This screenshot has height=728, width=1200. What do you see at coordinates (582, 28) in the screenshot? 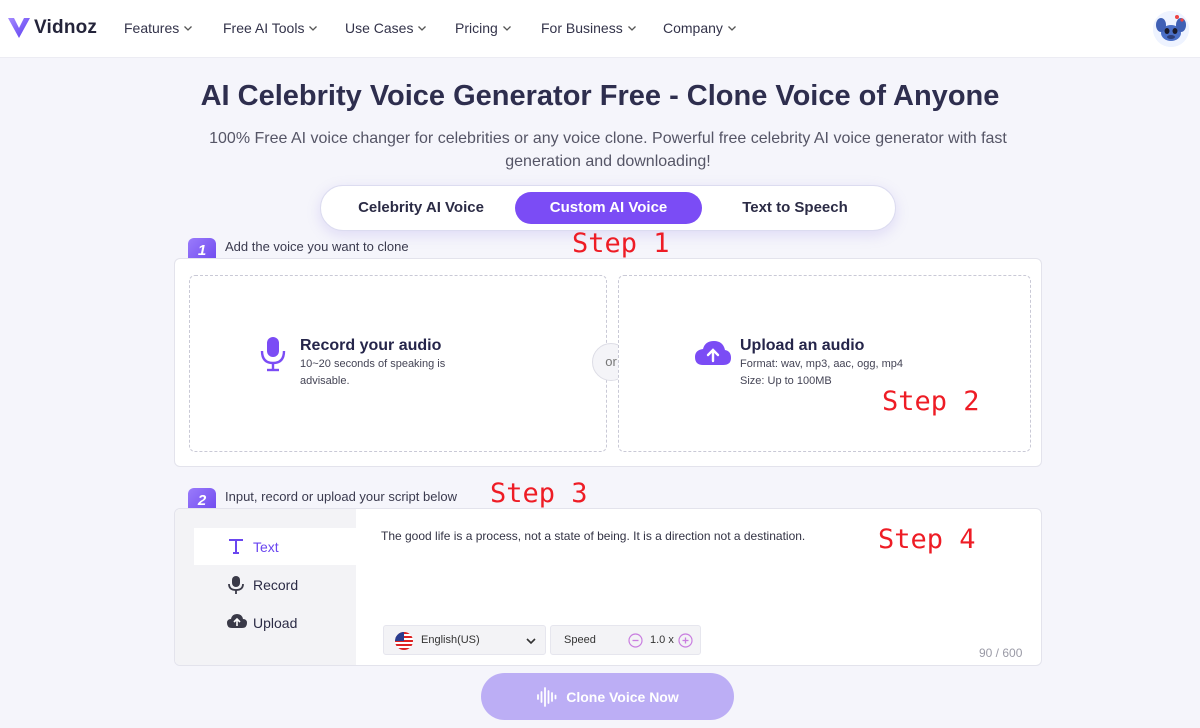
I see `nav-label: For Business` at bounding box center [582, 28].